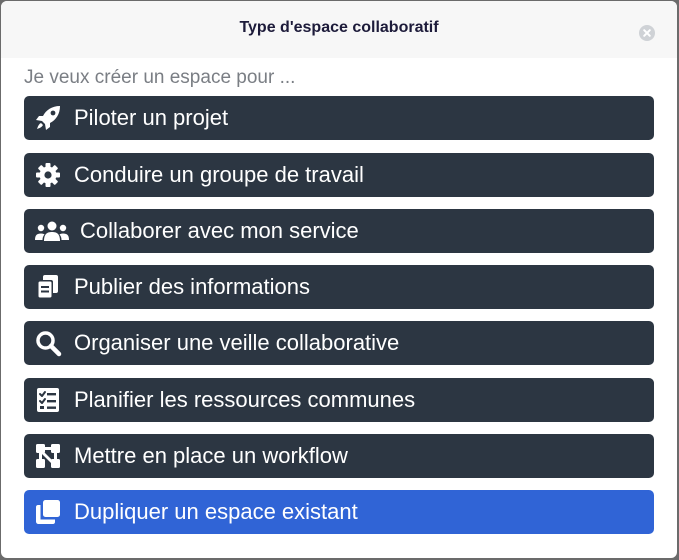  I want to click on option-workflow: Mettre en place un workflow, so click(339, 456).